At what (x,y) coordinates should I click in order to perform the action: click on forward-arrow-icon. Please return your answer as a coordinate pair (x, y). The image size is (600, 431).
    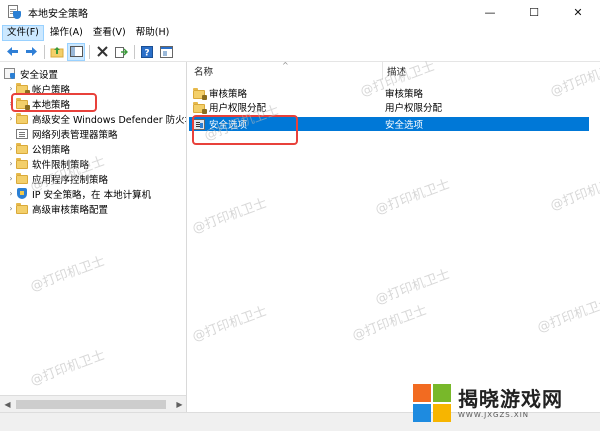
    Looking at the image, I should click on (31, 52).